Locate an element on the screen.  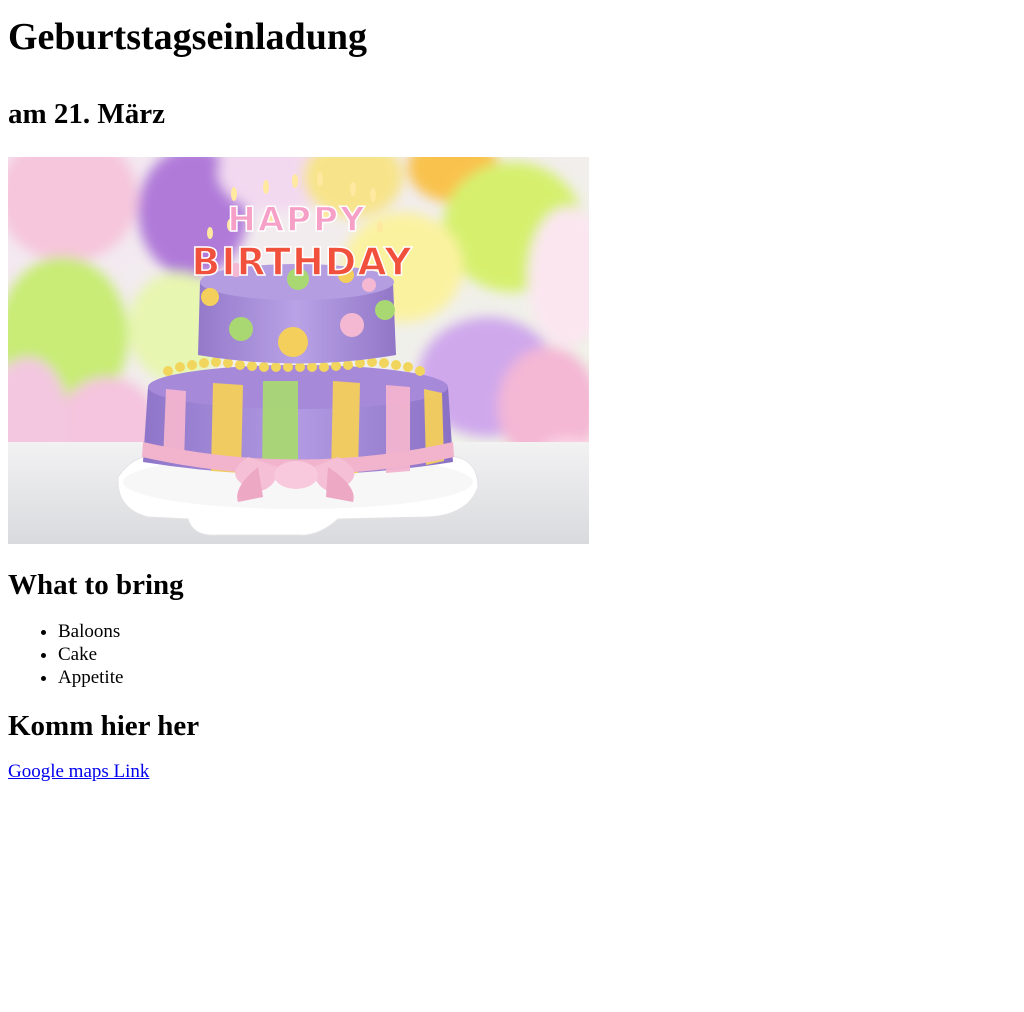
location-heading: Komm hier her is located at coordinates (104, 726).